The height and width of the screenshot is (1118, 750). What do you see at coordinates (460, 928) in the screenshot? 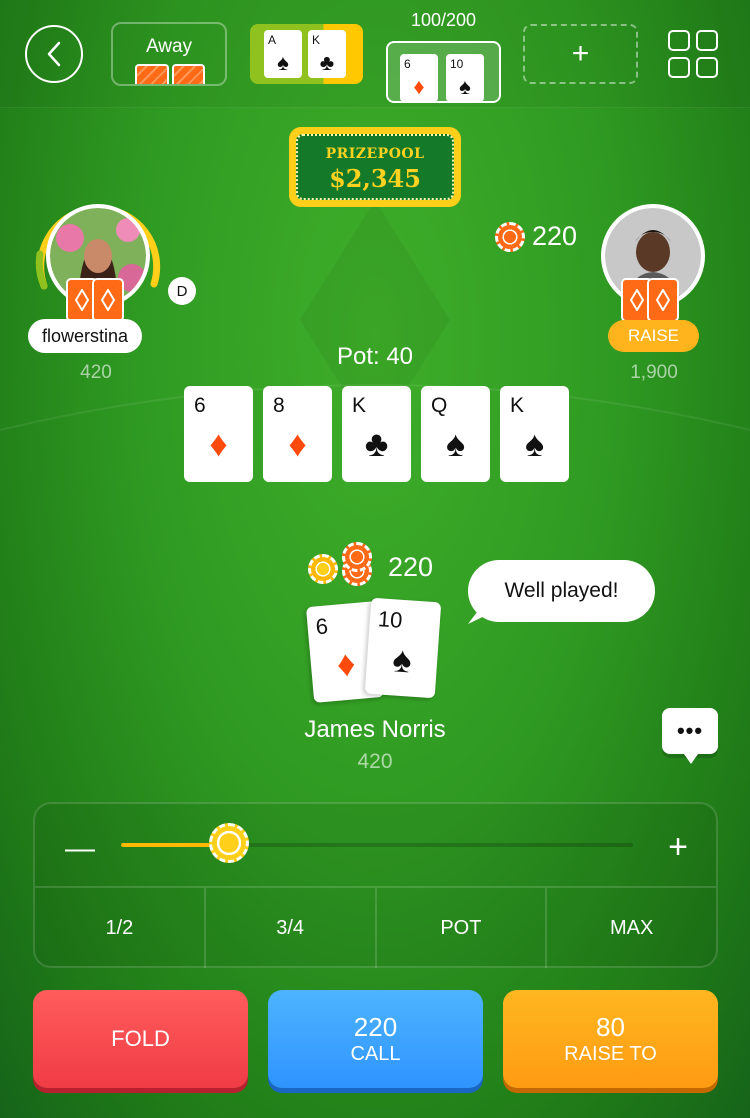
I see `preset-pot: POT` at bounding box center [460, 928].